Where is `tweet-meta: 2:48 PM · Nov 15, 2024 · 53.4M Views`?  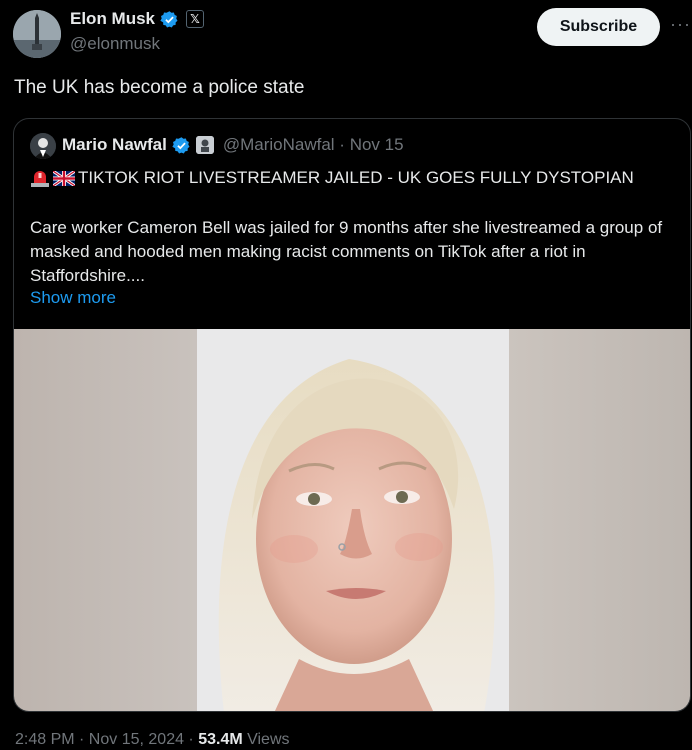
tweet-meta: 2:48 PM · Nov 15, 2024 · 53.4M Views is located at coordinates (152, 740).